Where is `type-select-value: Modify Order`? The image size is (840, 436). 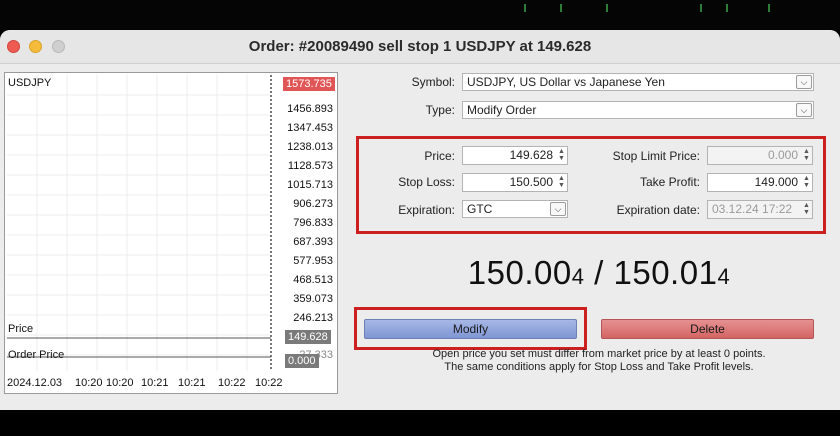 type-select-value: Modify Order is located at coordinates (502, 110).